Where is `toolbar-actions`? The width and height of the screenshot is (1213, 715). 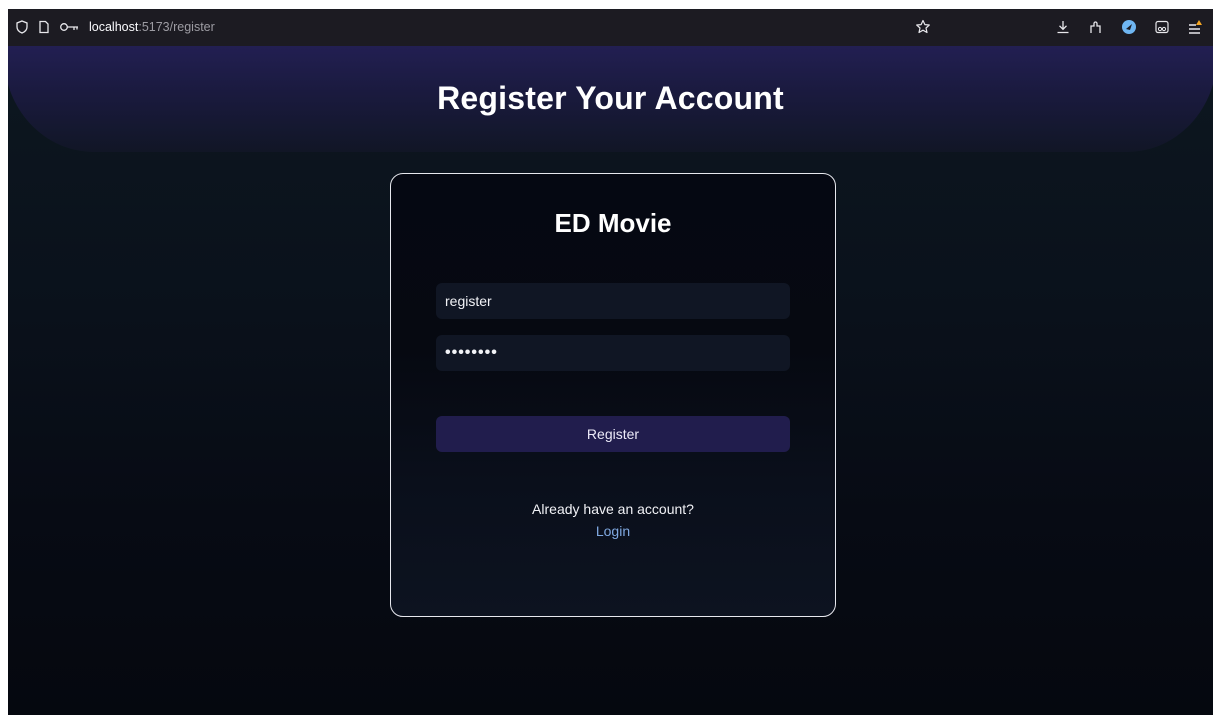 toolbar-actions is located at coordinates (1129, 27).